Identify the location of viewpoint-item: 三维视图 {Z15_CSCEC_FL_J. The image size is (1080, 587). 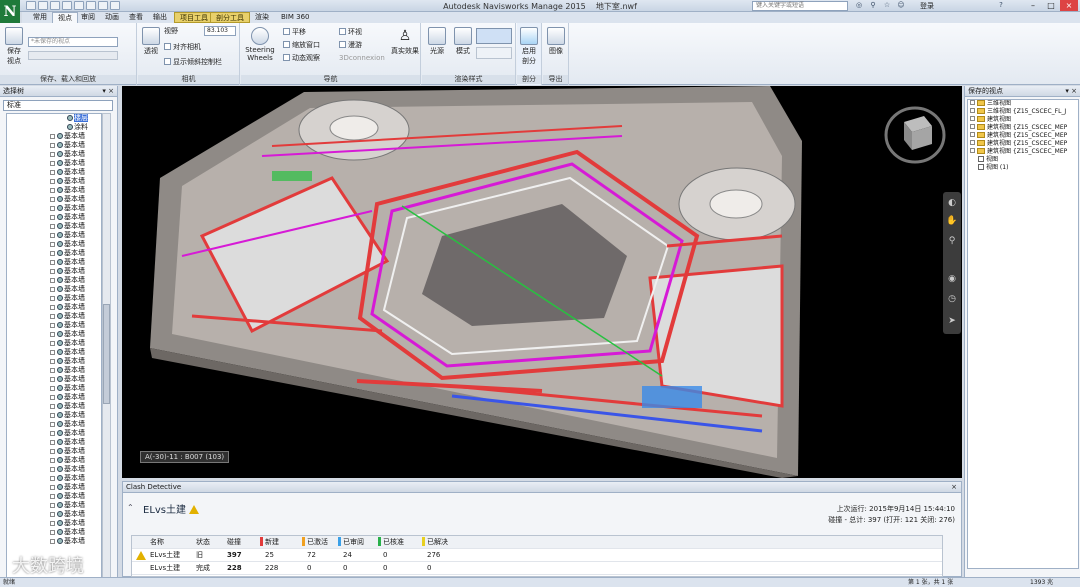
(1023, 112).